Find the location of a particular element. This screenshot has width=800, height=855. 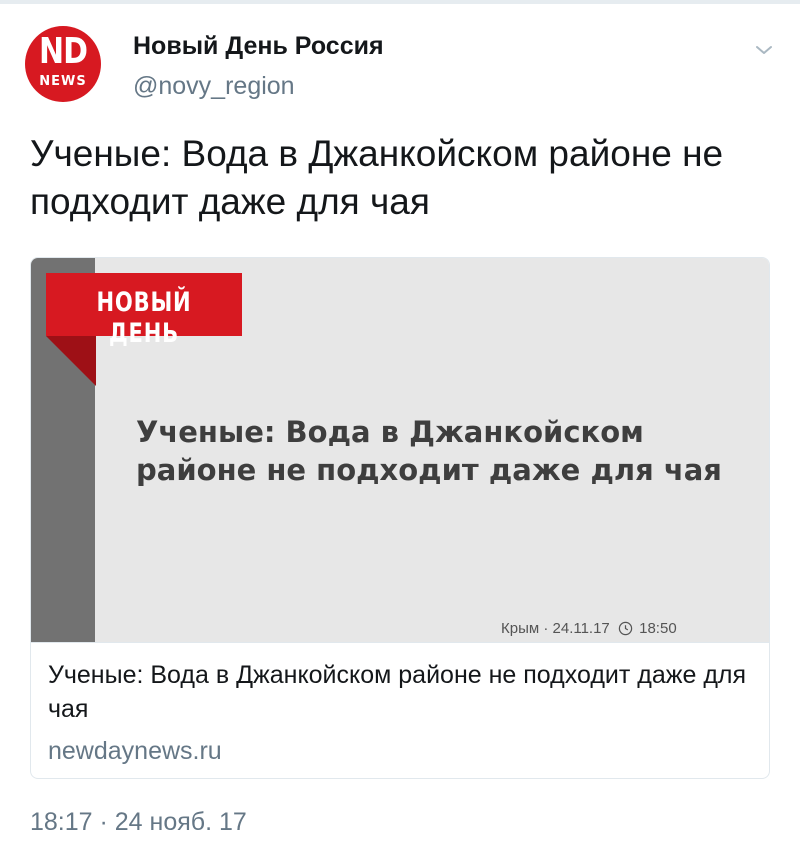

banner-fold-shape is located at coordinates (71, 361).